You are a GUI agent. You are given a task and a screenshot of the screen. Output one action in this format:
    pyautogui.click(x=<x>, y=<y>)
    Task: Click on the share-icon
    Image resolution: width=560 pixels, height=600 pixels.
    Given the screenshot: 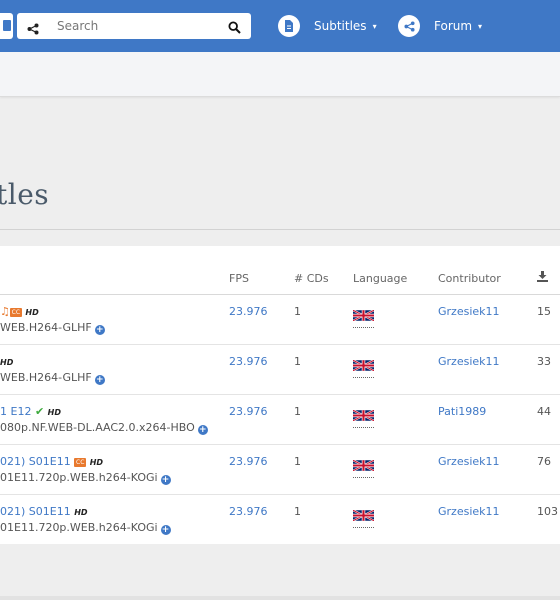 What is the action you would take?
    pyautogui.click(x=33, y=29)
    